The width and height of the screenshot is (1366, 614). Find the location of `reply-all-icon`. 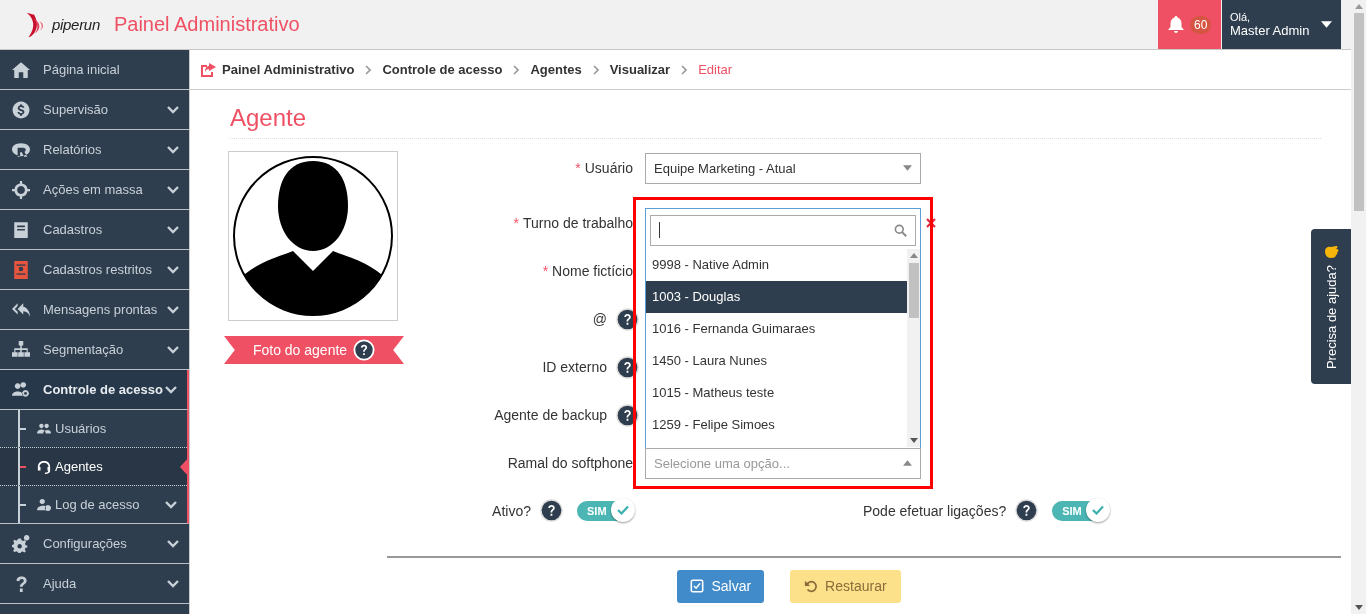

reply-all-icon is located at coordinates (21, 309).